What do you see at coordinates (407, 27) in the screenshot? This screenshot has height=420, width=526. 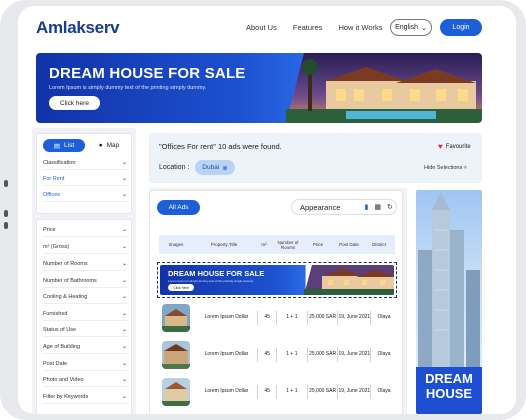 I see `language-value: English` at bounding box center [407, 27].